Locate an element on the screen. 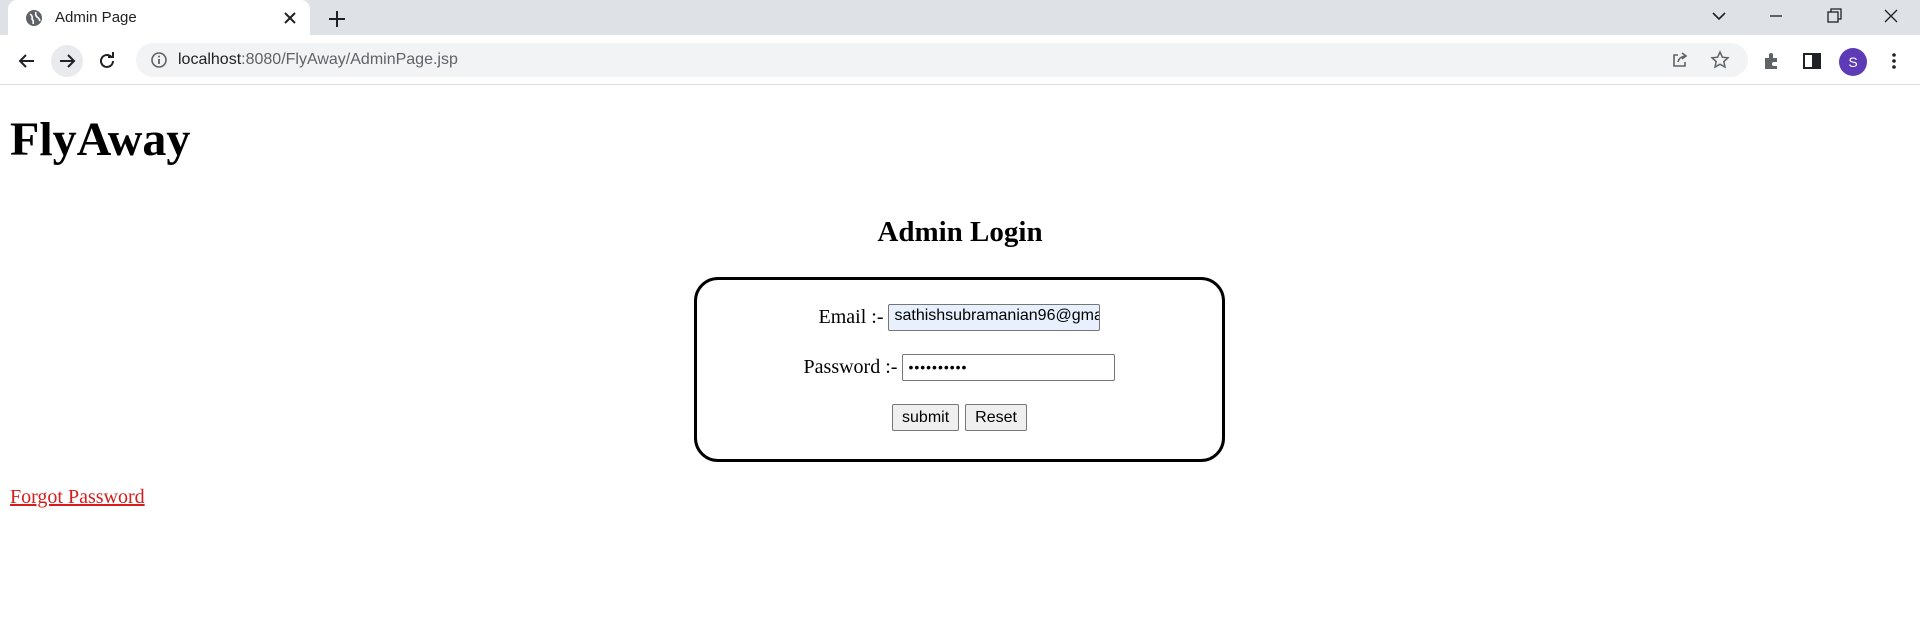  share-icon is located at coordinates (1680, 60).